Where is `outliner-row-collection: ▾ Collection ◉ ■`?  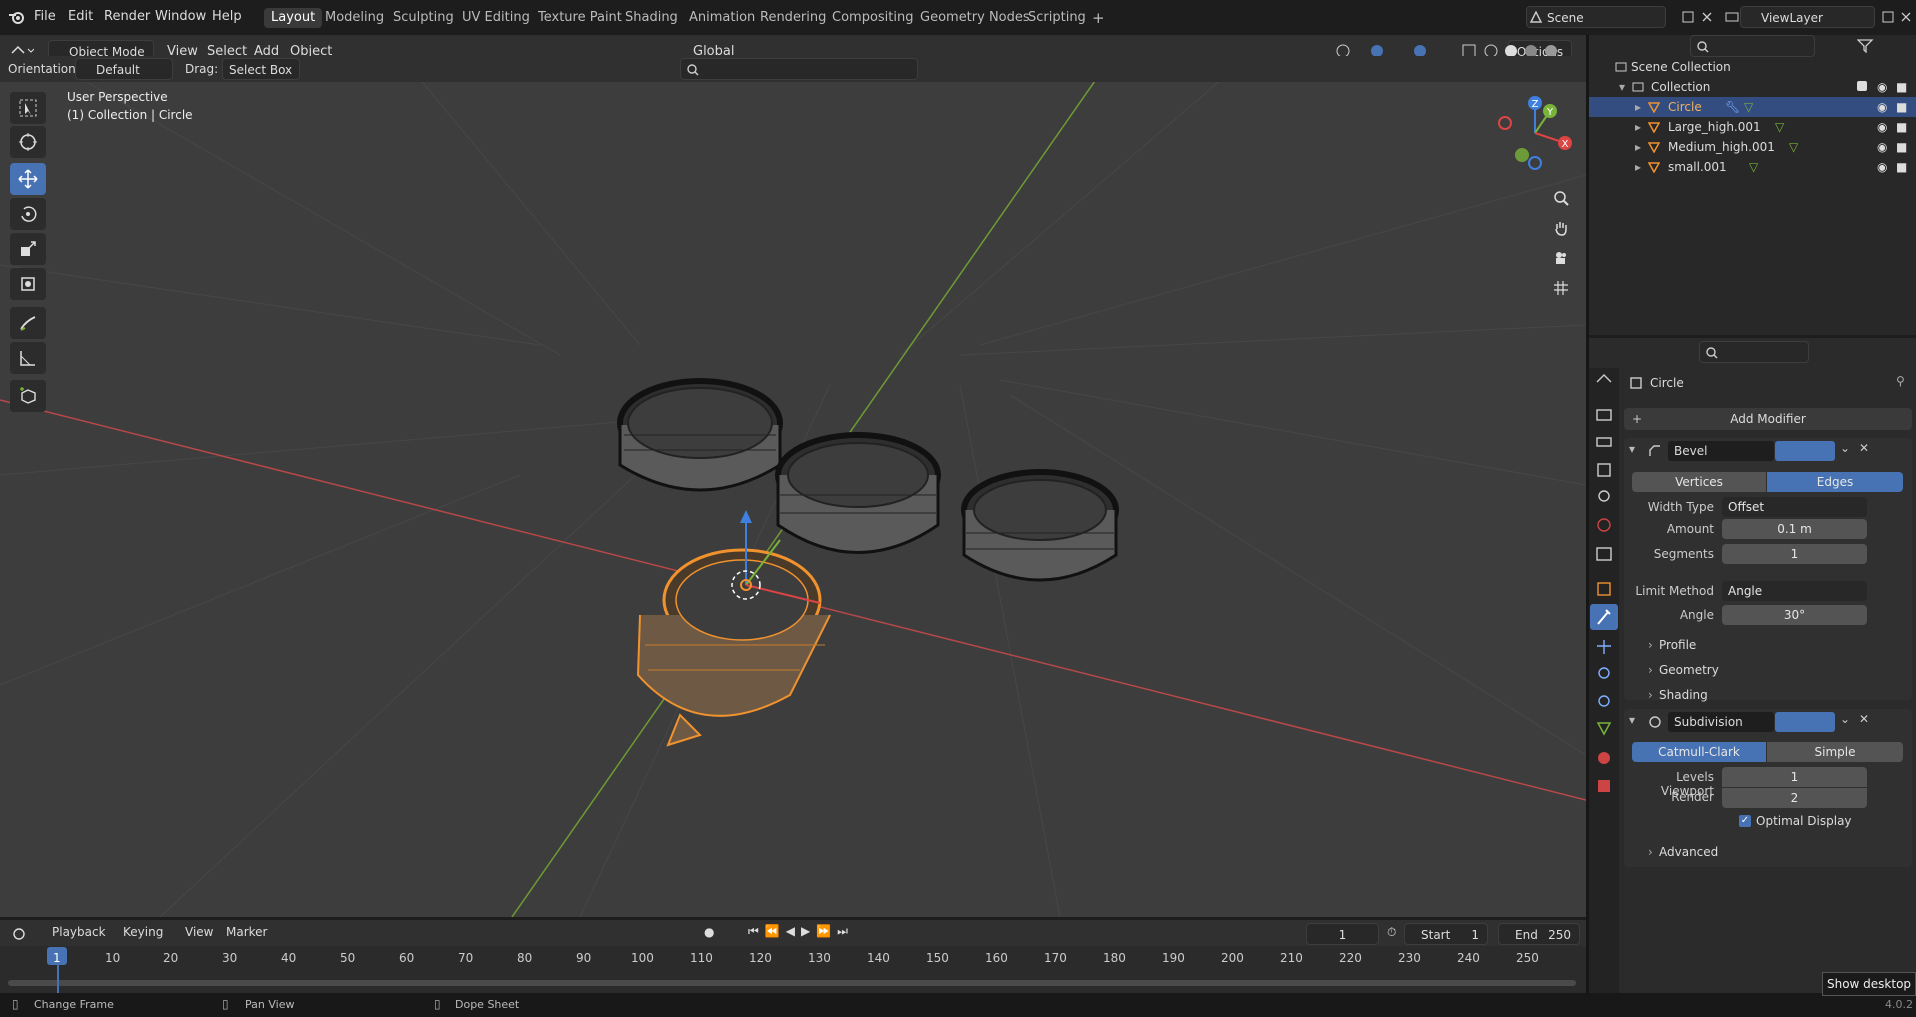
outliner-row-collection: ▾ Collection ◉ ■ is located at coordinates (1752, 87).